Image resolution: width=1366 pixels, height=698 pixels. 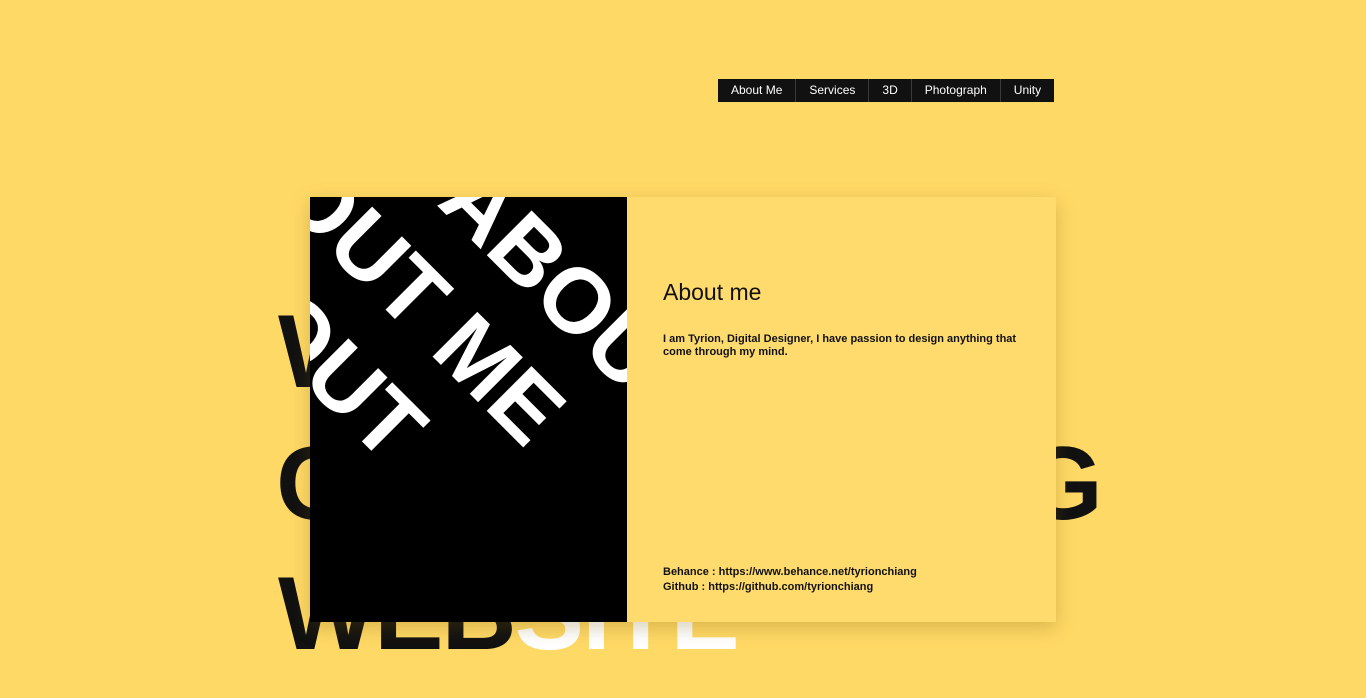 I want to click on nav-item-unity: Unity, so click(x=1027, y=90).